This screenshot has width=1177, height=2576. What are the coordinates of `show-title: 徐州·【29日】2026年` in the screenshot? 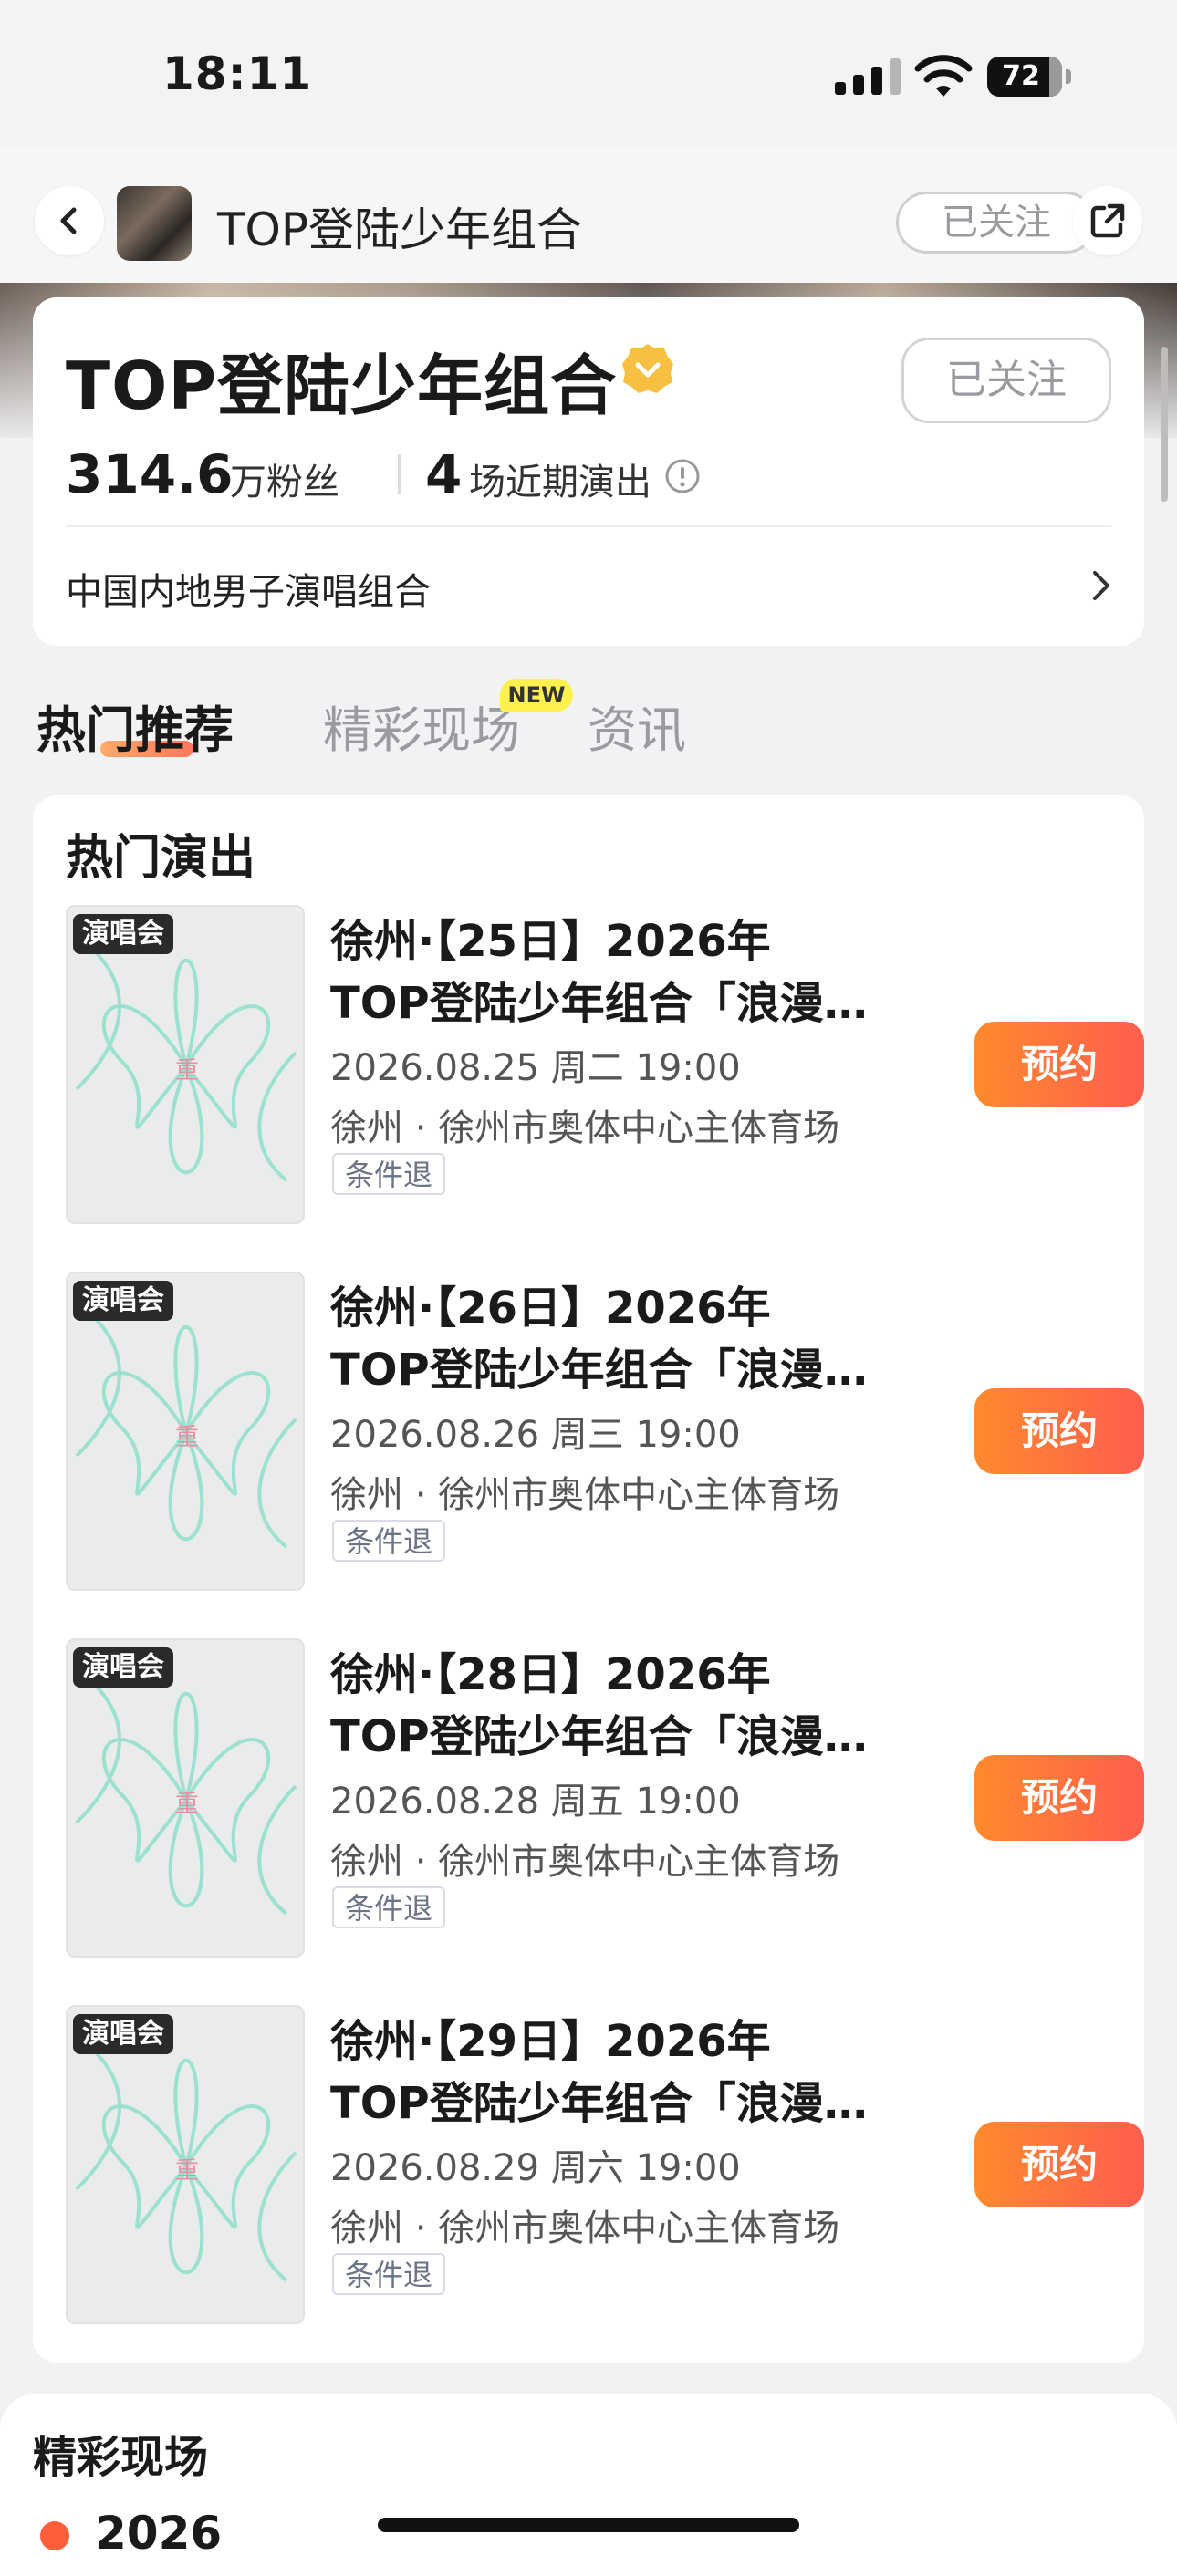 It's located at (550, 2037).